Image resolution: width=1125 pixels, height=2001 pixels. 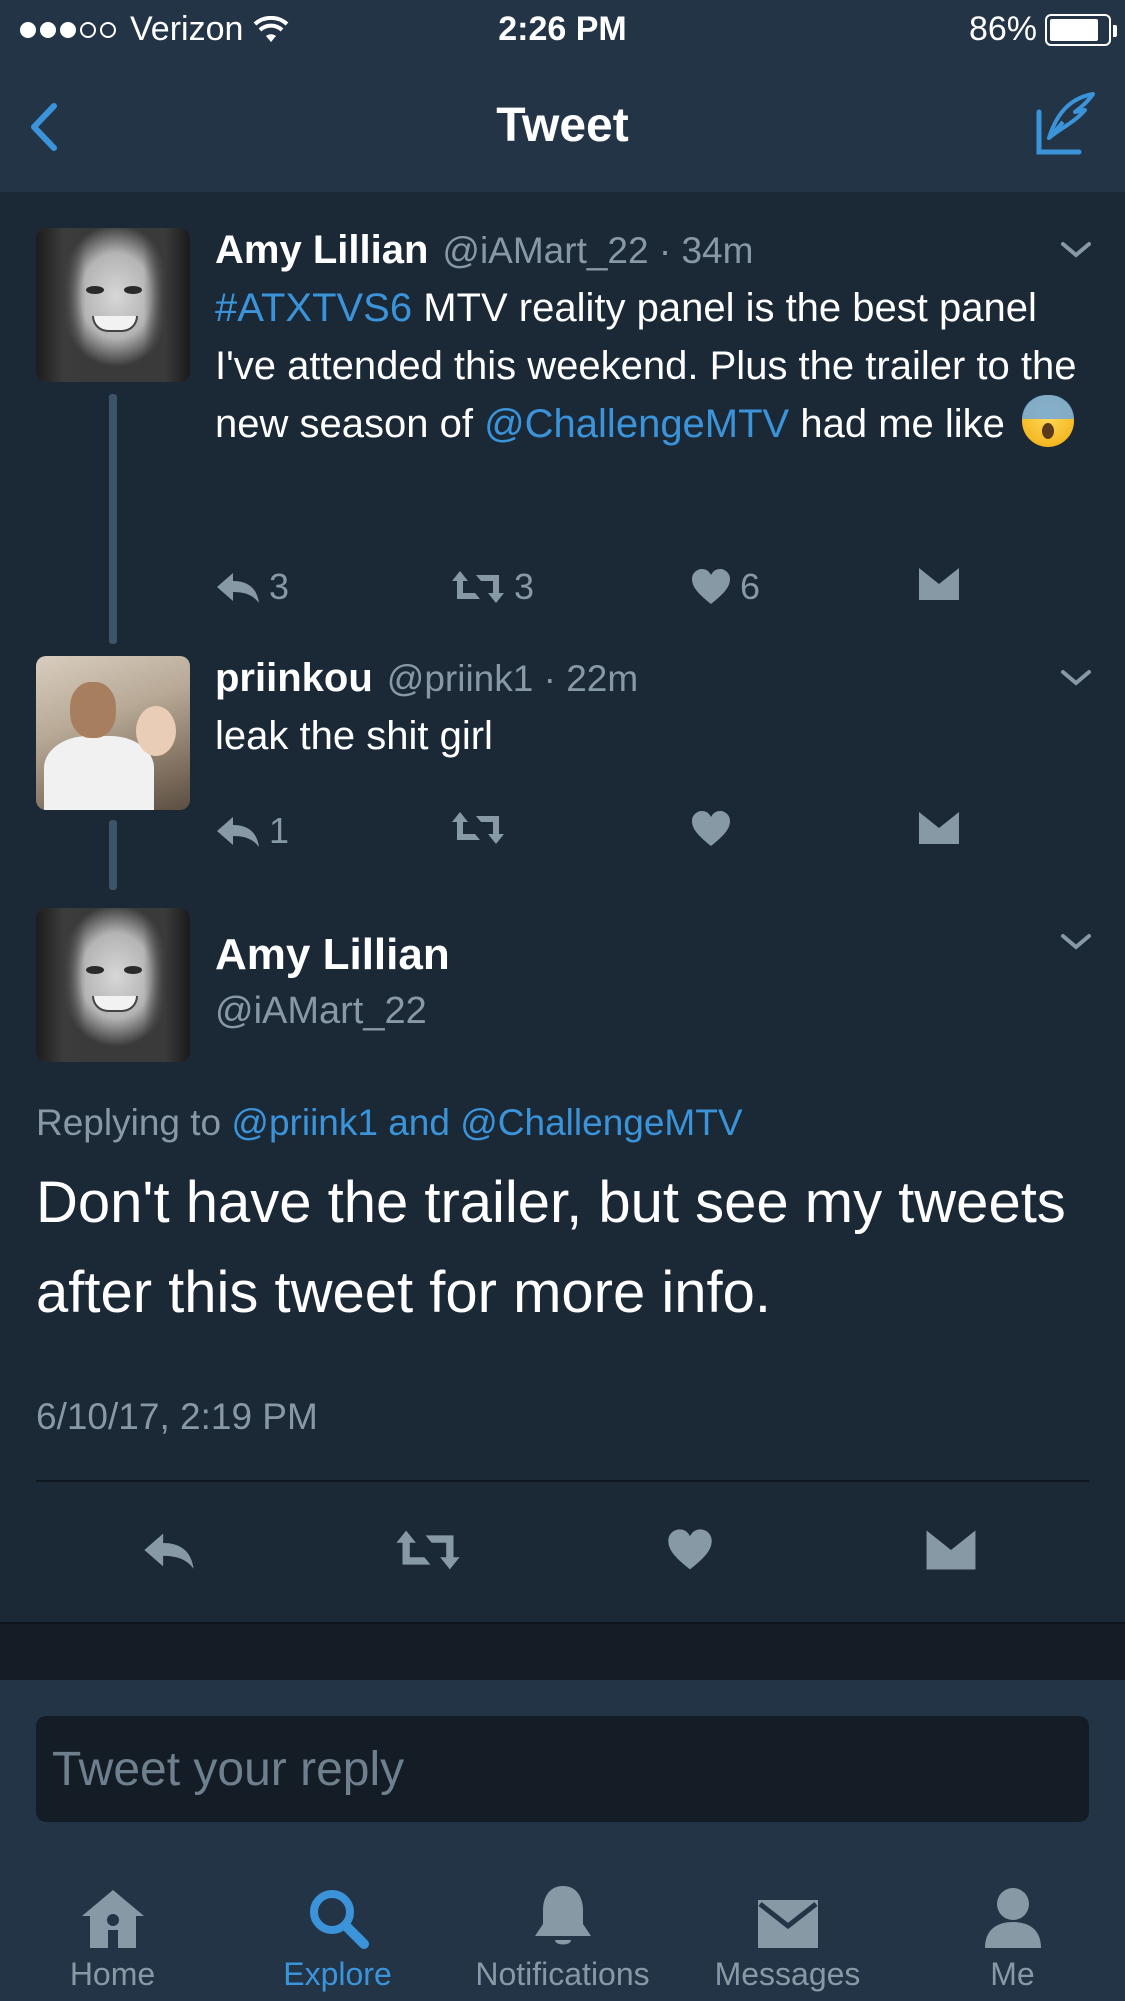 I want to click on search-icon, so click(x=339, y=1919).